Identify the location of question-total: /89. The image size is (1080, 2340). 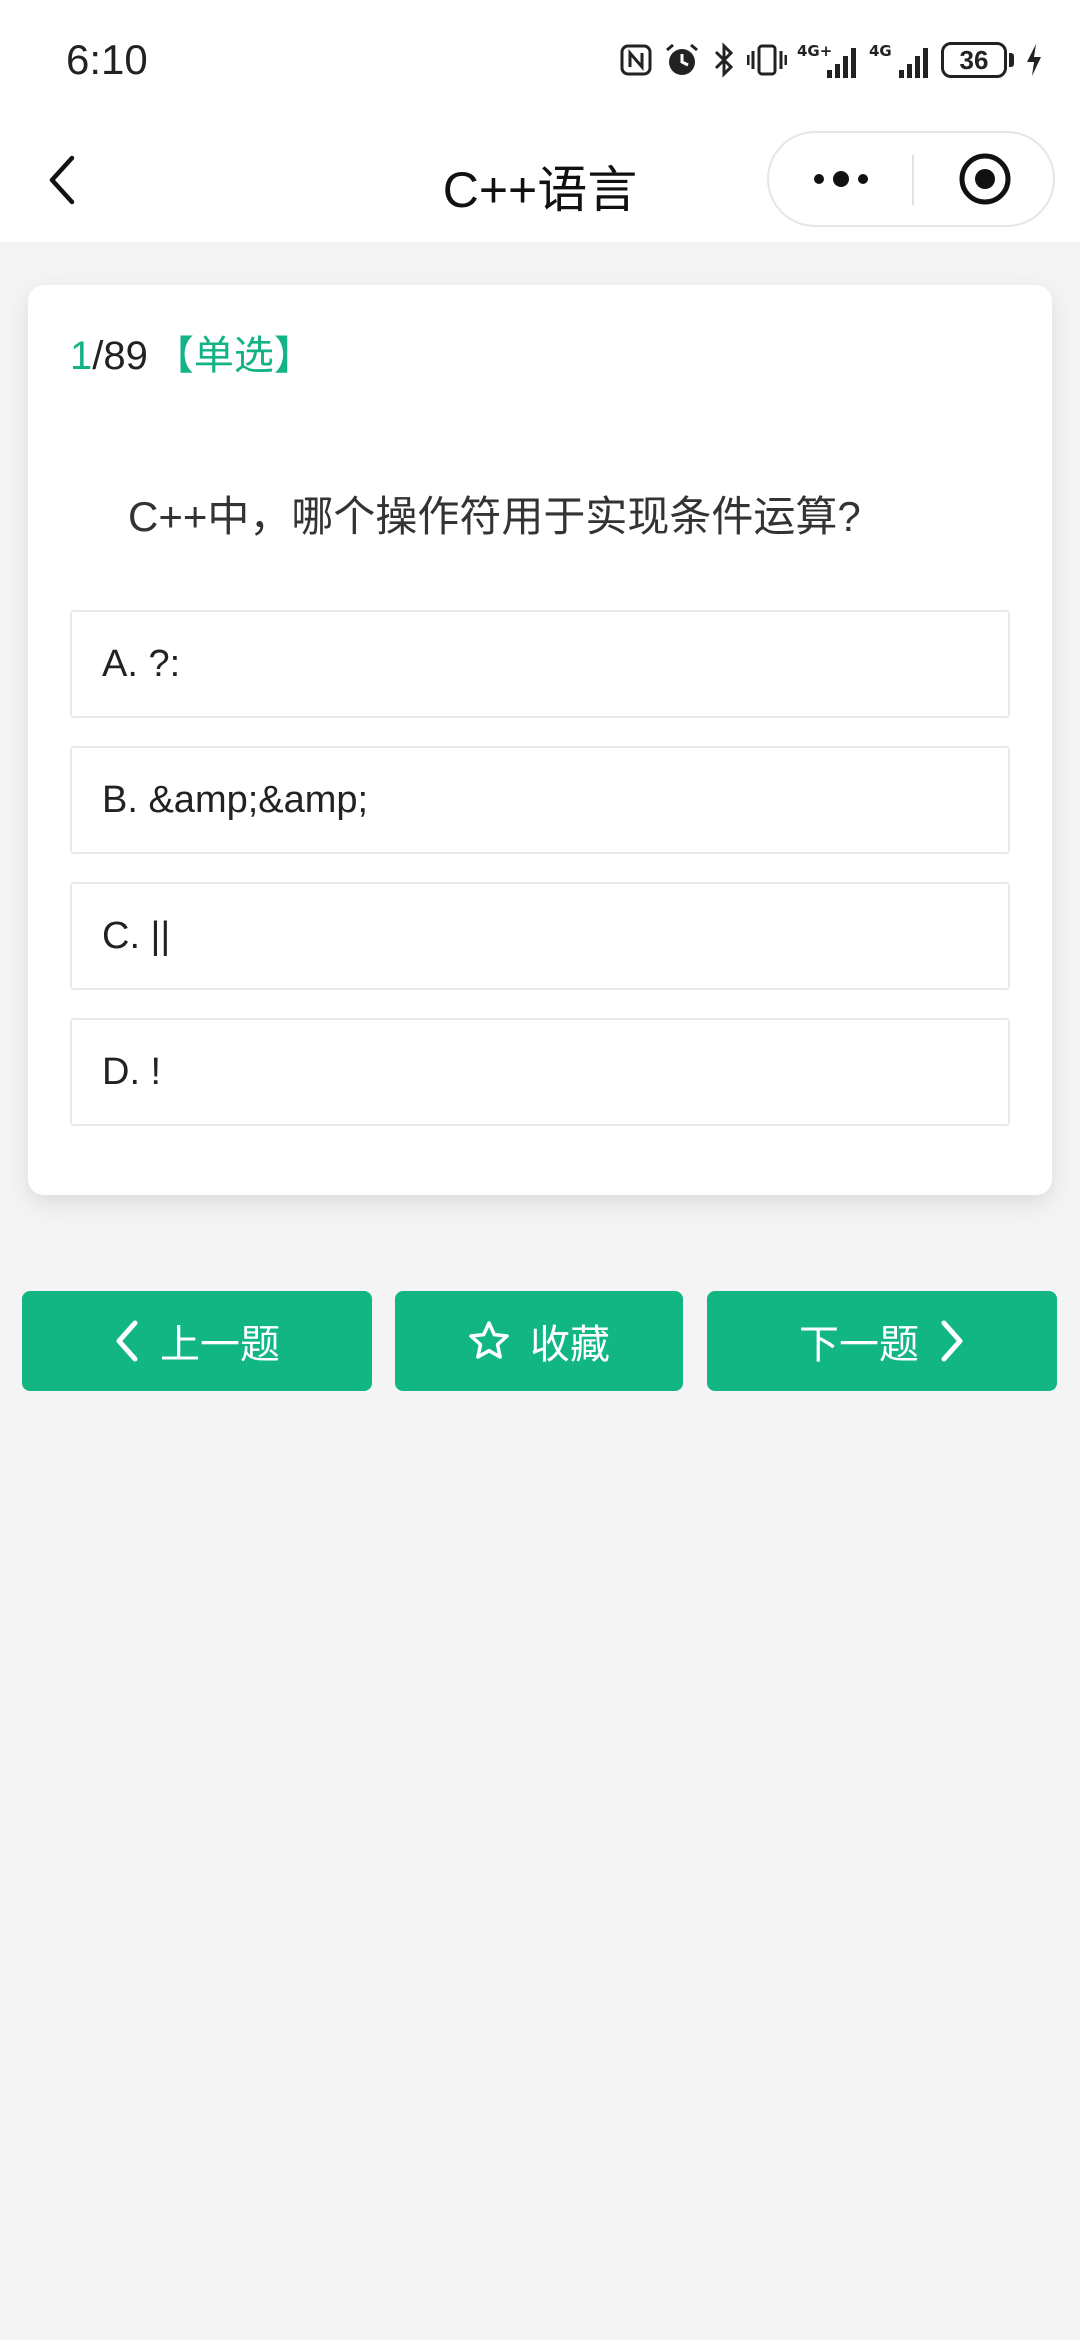
(120, 356).